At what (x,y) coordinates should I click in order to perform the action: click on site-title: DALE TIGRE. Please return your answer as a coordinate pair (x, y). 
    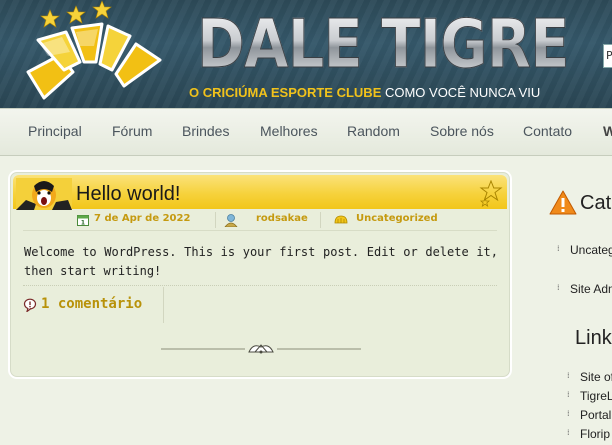
    Looking at the image, I should click on (383, 44).